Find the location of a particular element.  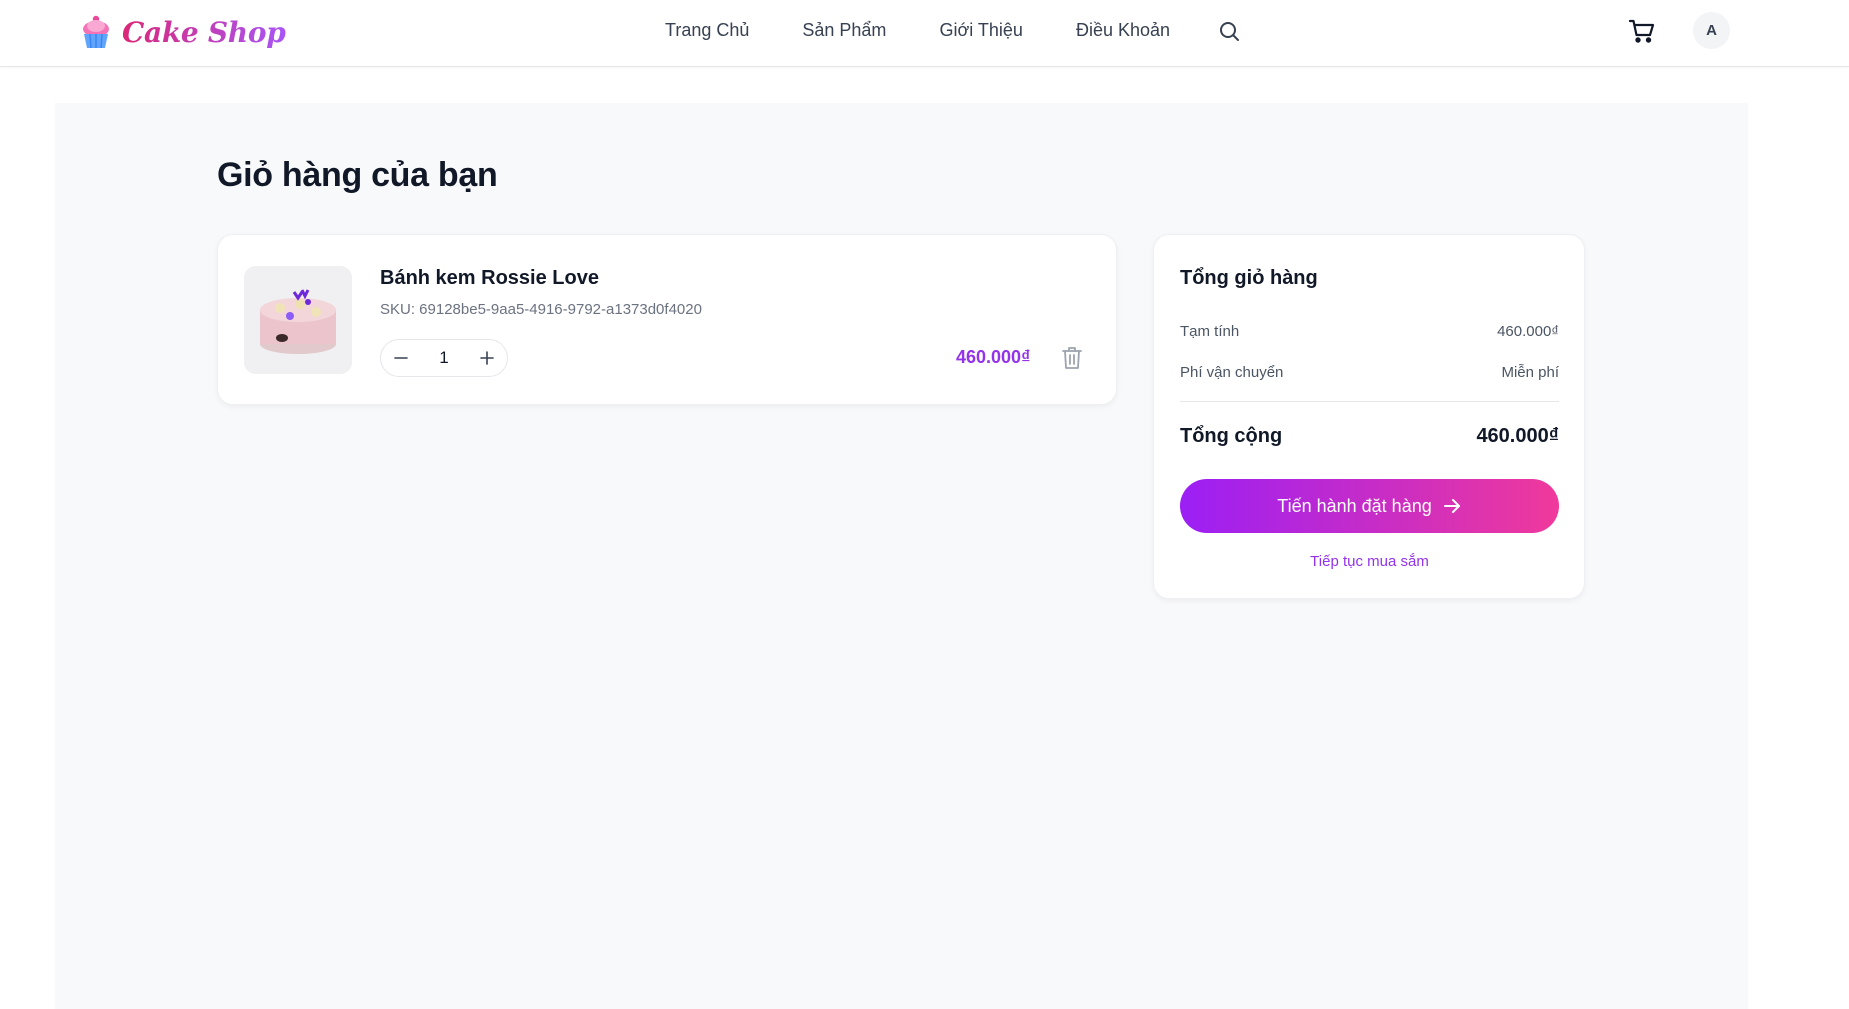

shopping-cart-icon is located at coordinates (1641, 31).